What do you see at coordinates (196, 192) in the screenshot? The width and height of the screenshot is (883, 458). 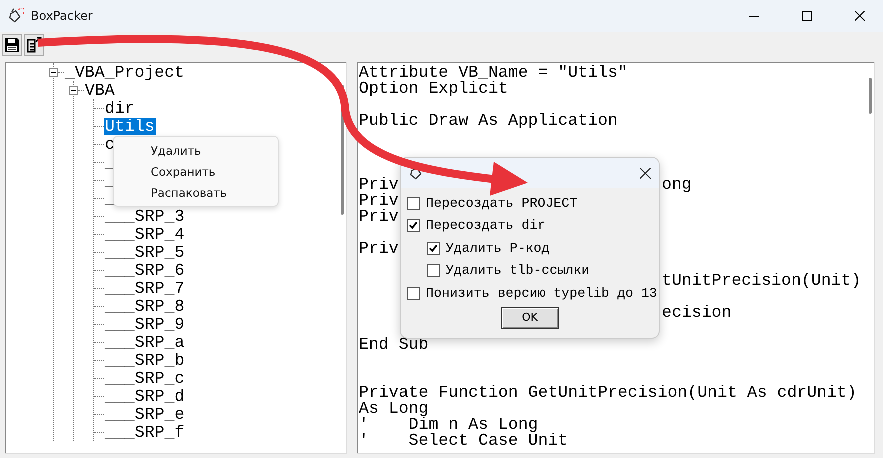 I see `menu-item: Распаковать` at bounding box center [196, 192].